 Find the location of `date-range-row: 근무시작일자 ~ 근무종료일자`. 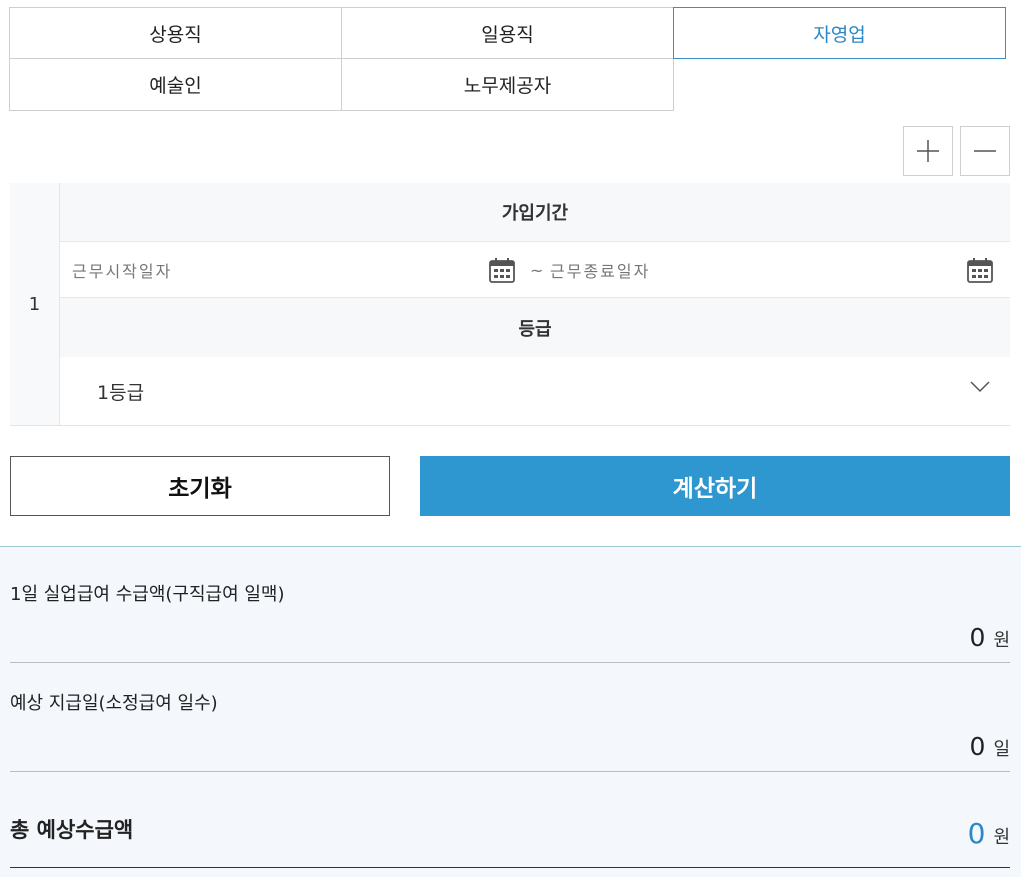

date-range-row: 근무시작일자 ~ 근무종료일자 is located at coordinates (535, 269).